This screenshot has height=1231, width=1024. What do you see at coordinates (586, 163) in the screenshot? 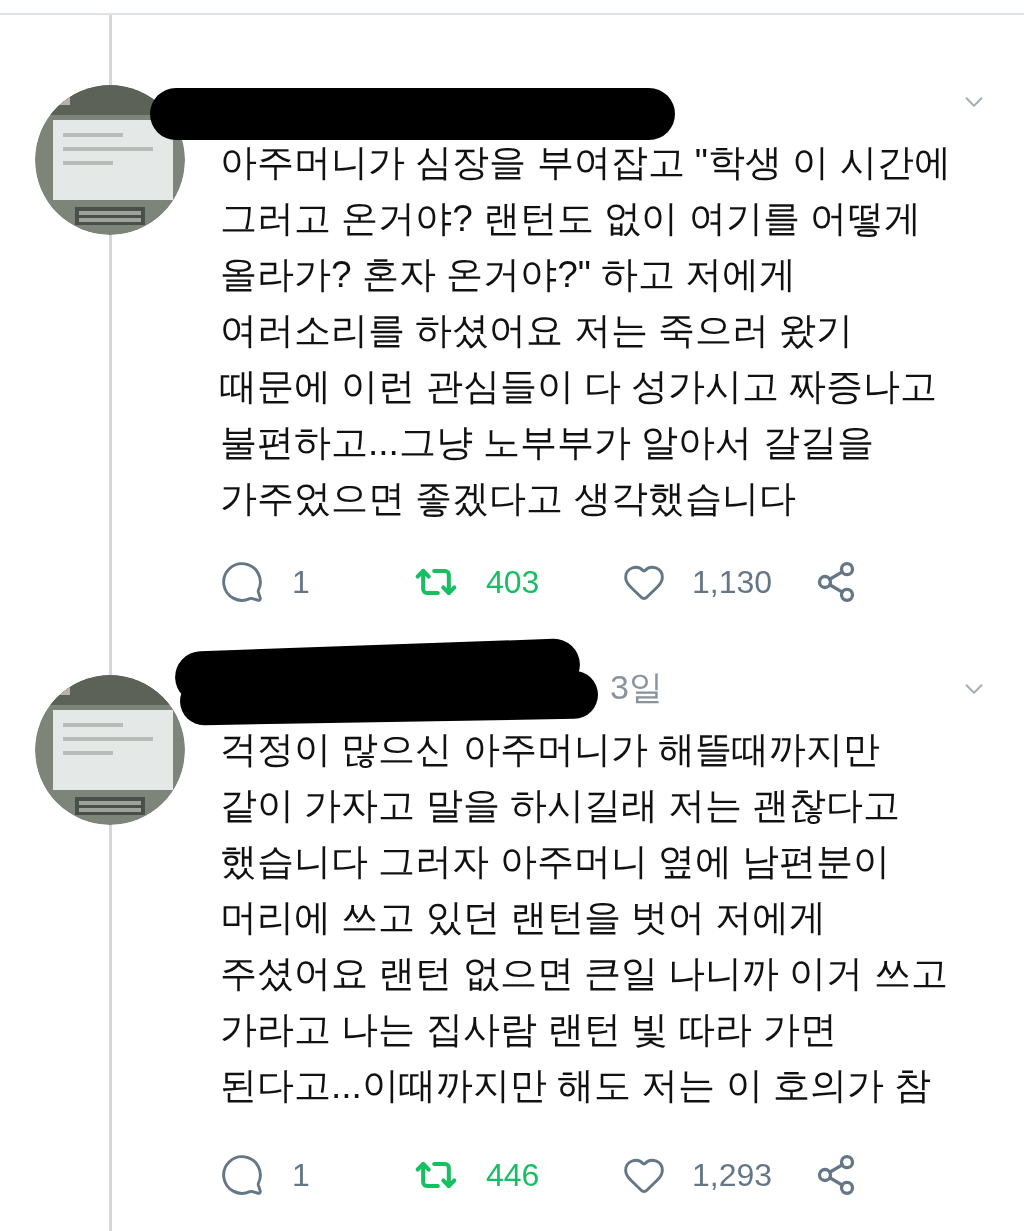
I see `tweet-text-line: 아주머니가 심장을 부여잡고 "학생 이 시간에` at bounding box center [586, 163].